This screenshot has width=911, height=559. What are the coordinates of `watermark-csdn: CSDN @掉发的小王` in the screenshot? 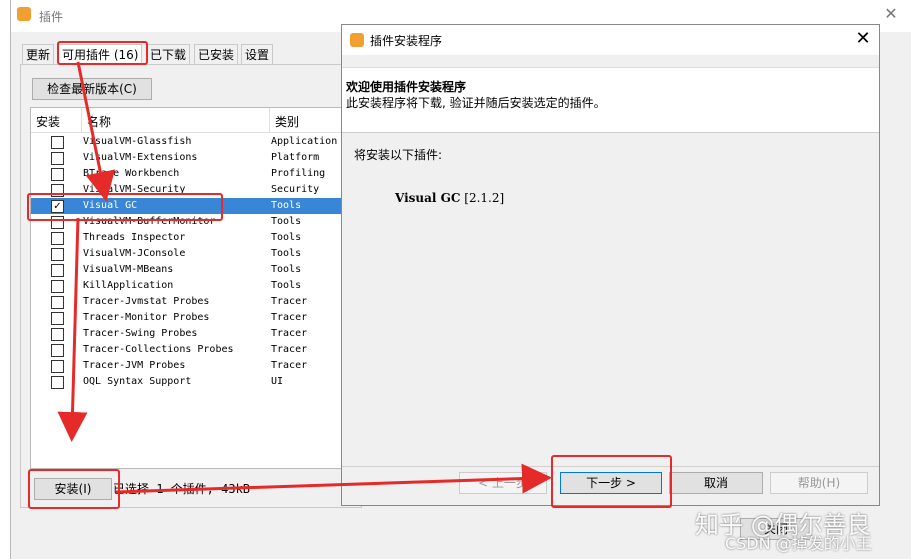 It's located at (798, 543).